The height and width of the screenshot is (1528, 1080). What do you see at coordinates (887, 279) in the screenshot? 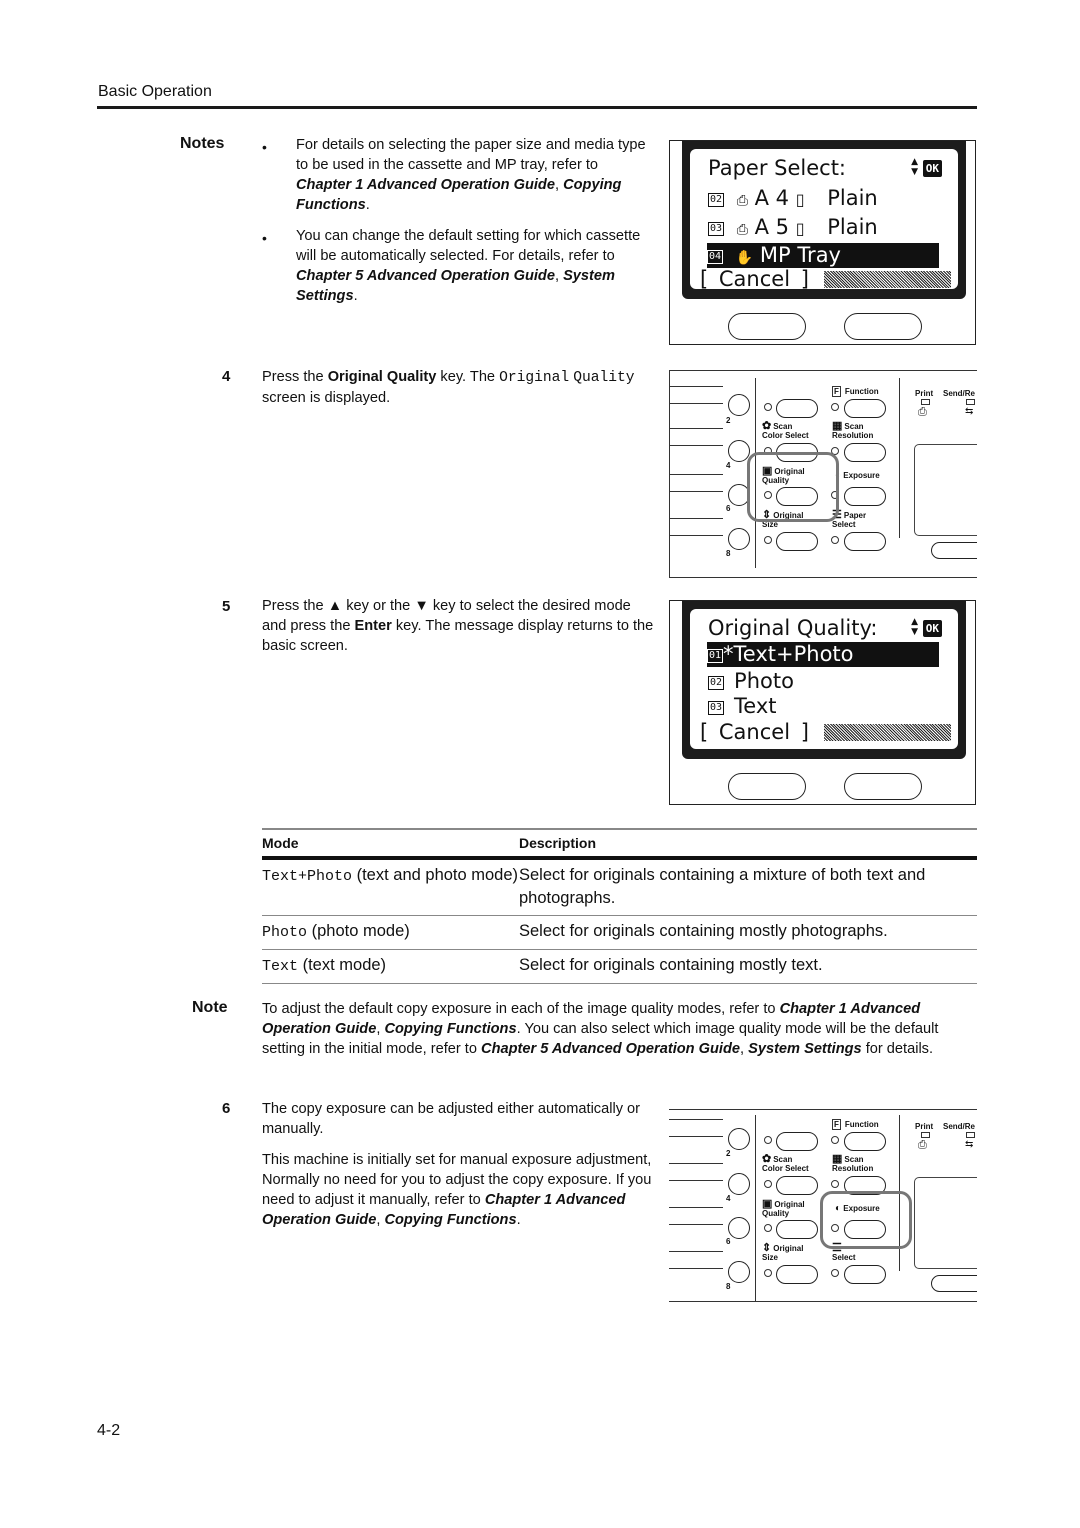
I see `hatch-fill` at bounding box center [887, 279].